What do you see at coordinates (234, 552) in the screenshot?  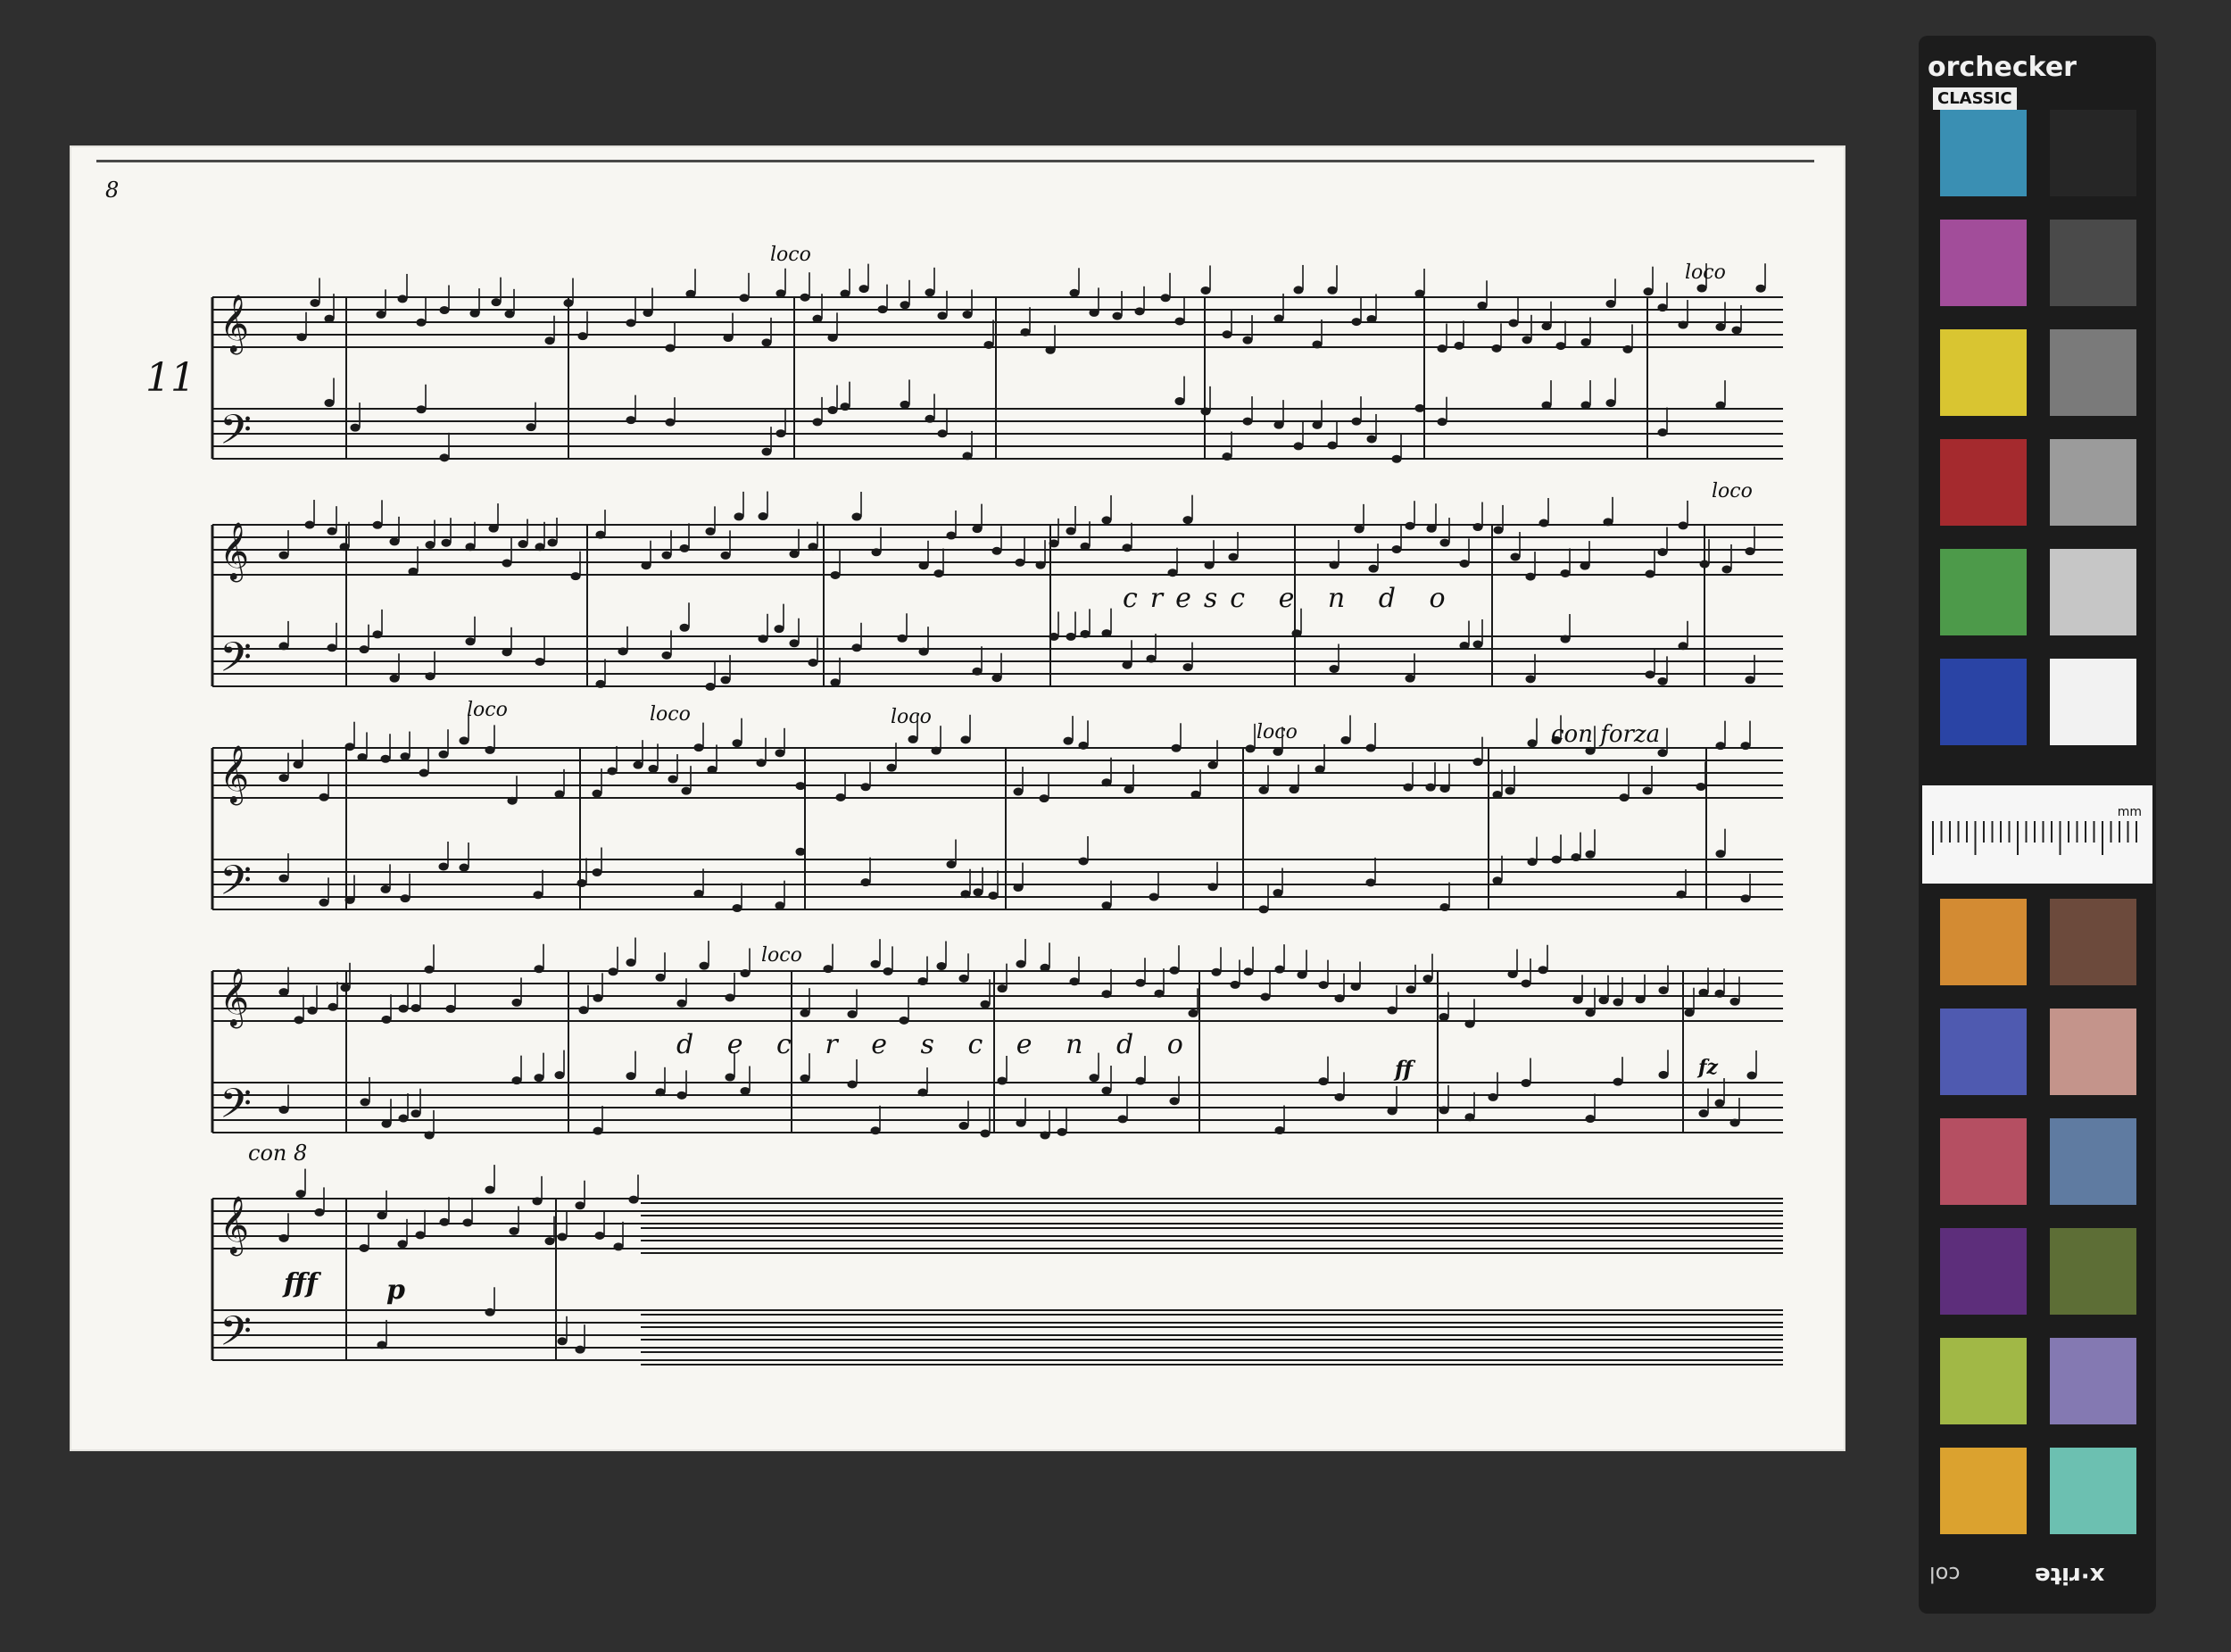 I see `treble-clef: 𝄞` at bounding box center [234, 552].